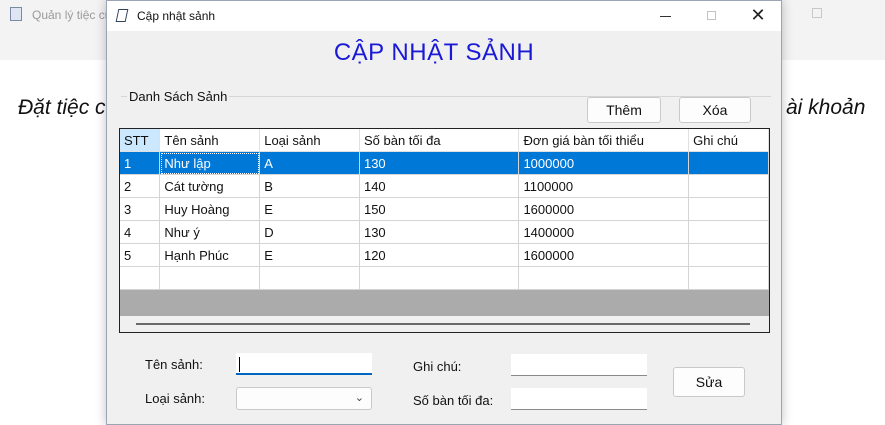 The image size is (885, 425). I want to click on menu-item-tai-khoan: ài khoản, so click(825, 108).